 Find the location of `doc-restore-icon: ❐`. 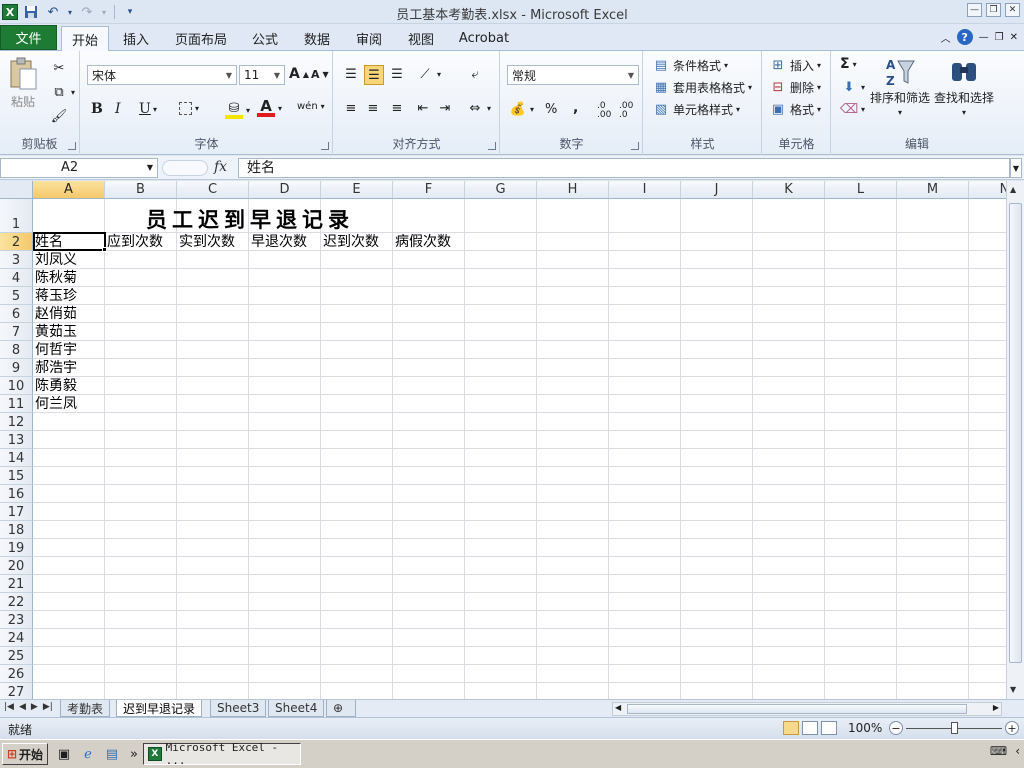

doc-restore-icon: ❐ is located at coordinates (999, 37).